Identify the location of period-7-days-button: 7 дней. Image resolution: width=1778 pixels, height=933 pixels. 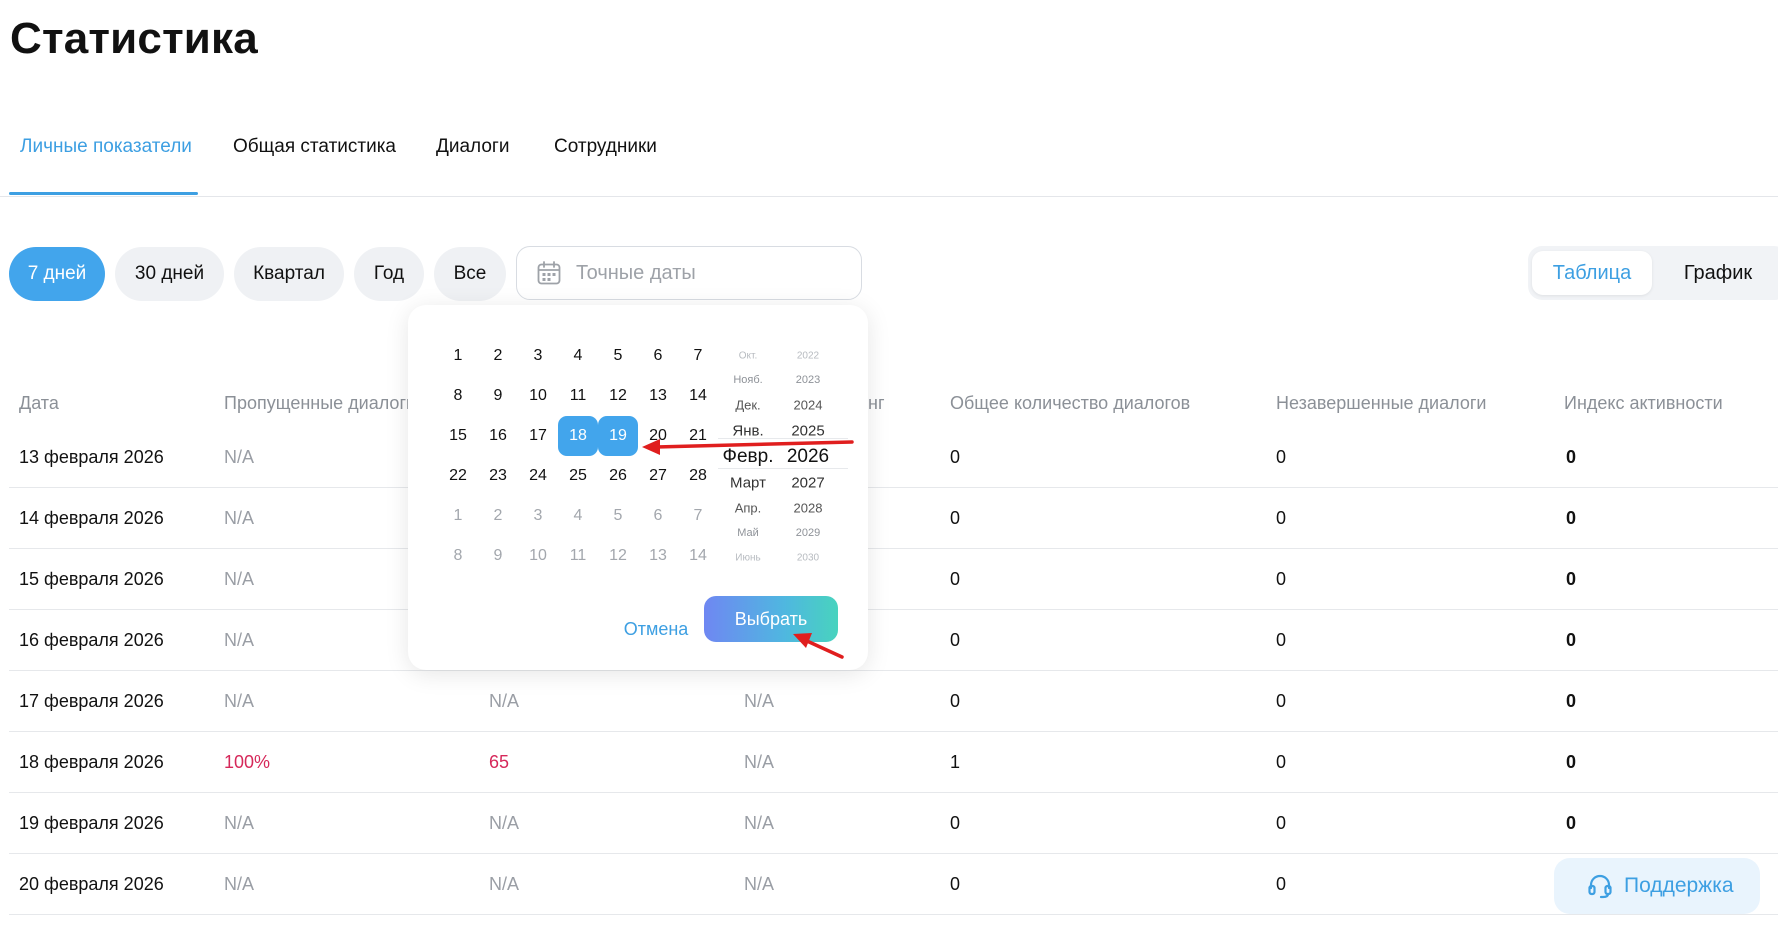
(57, 274).